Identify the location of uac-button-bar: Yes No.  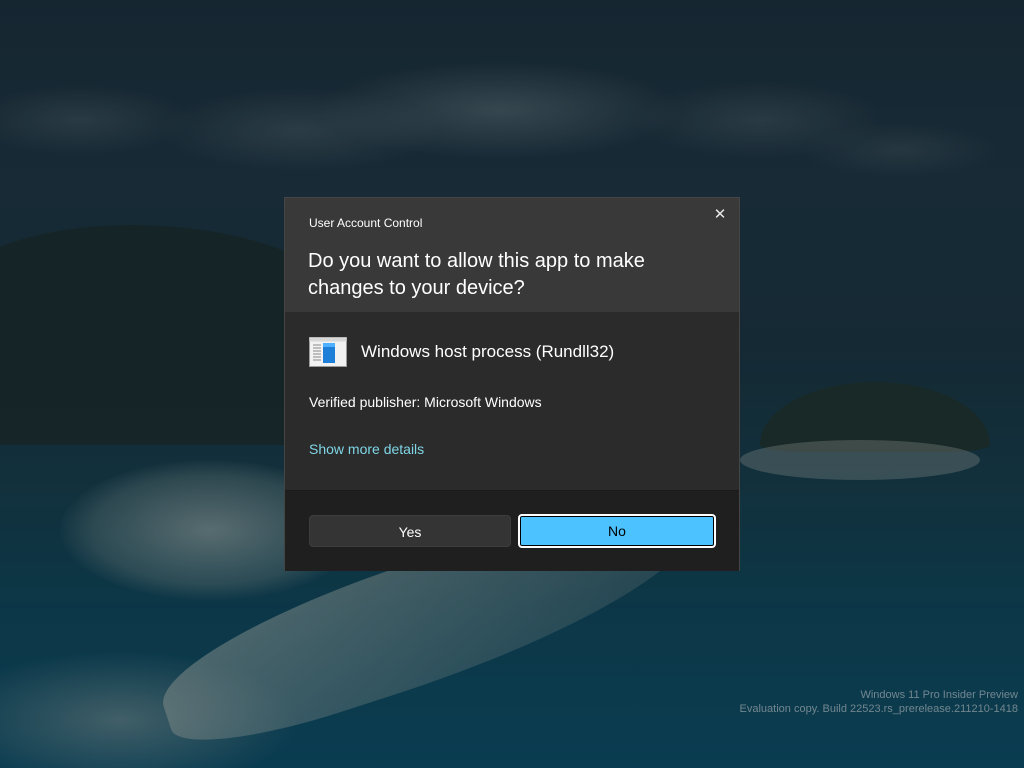
(512, 530).